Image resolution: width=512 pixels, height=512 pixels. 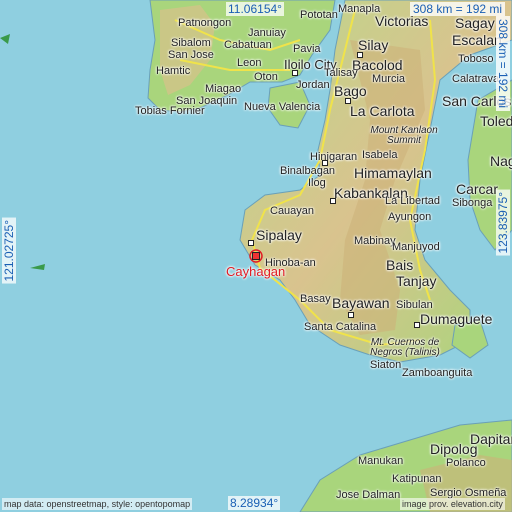 What do you see at coordinates (373, 45) in the screenshot?
I see `place-label: Silay` at bounding box center [373, 45].